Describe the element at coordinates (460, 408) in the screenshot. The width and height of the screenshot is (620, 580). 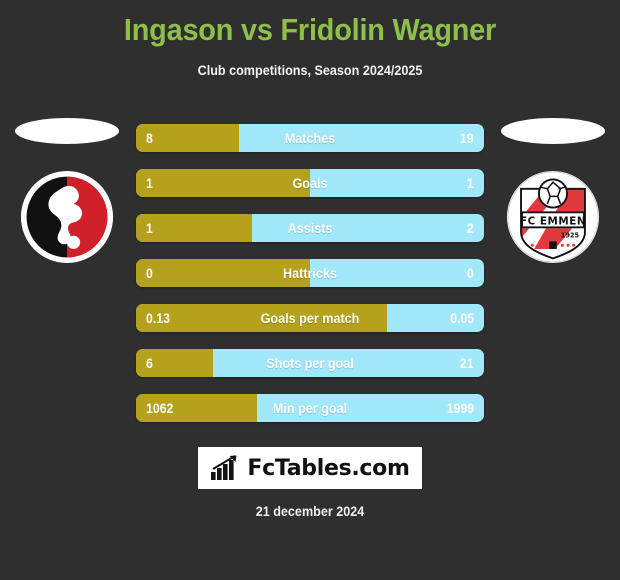
I see `away-value: 1999` at that location.